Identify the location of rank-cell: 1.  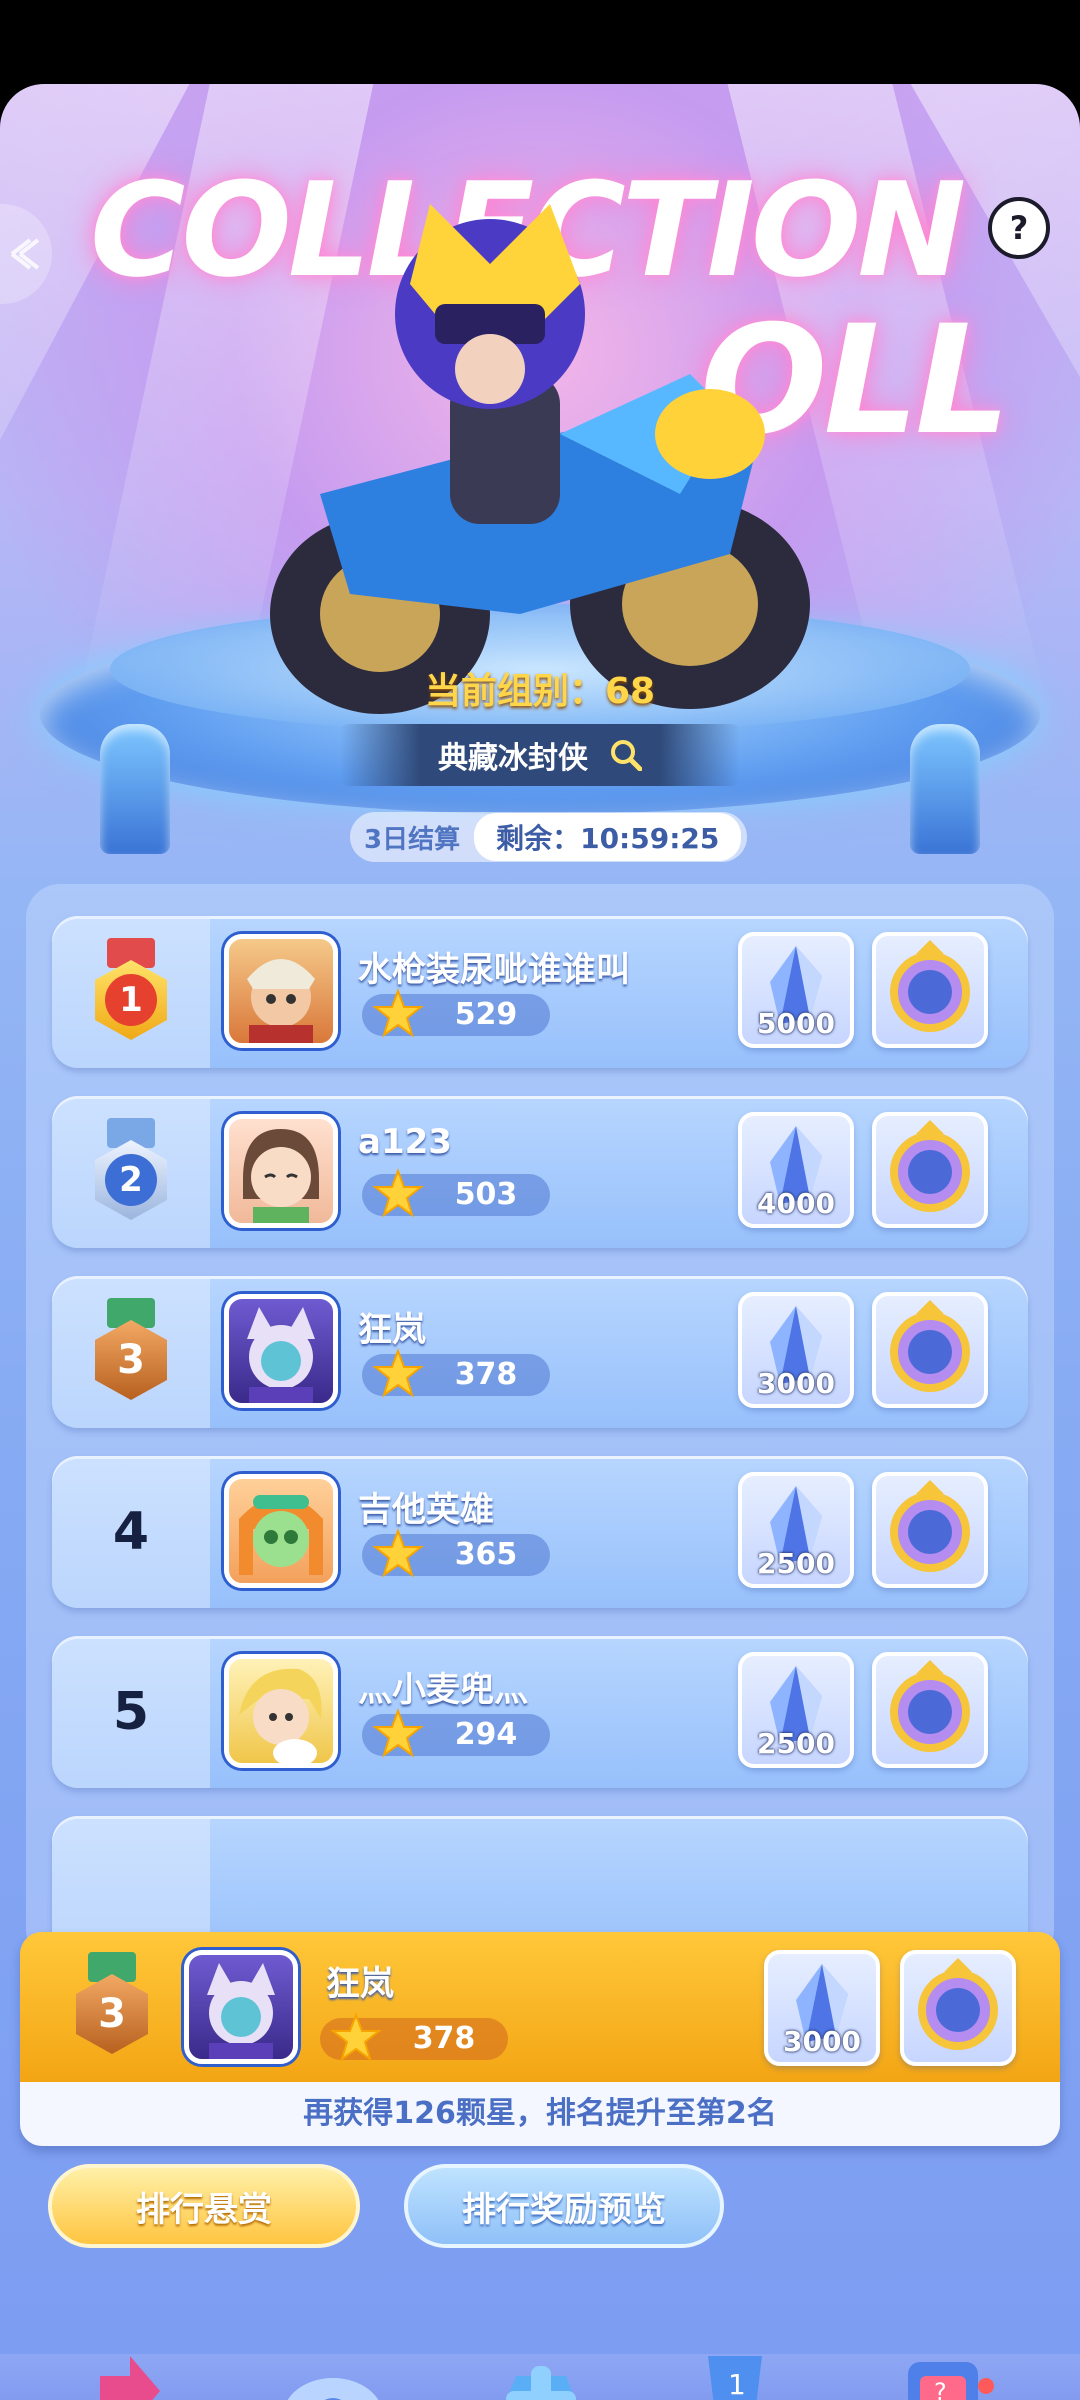
(131, 992).